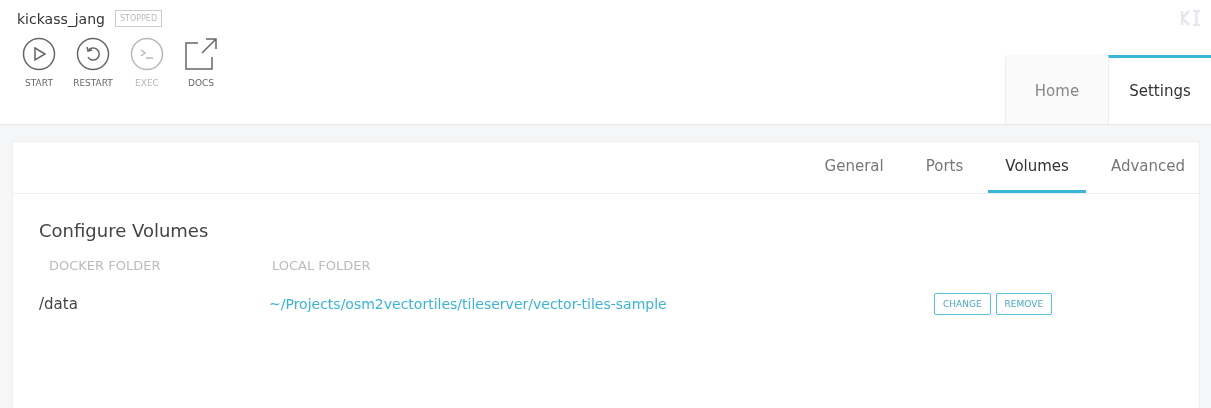  Describe the element at coordinates (1037, 167) in the screenshot. I see `tab: Volumes` at that location.